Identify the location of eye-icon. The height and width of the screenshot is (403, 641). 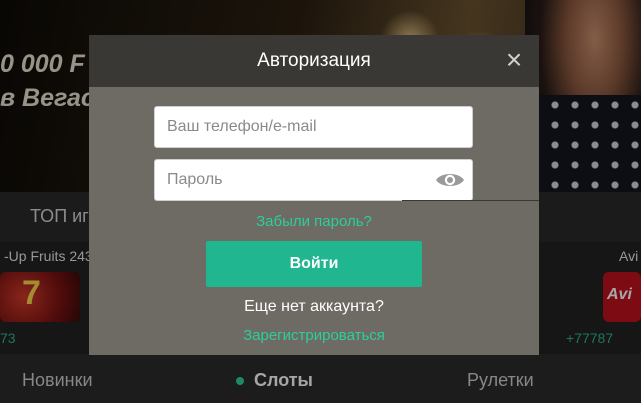
(450, 180).